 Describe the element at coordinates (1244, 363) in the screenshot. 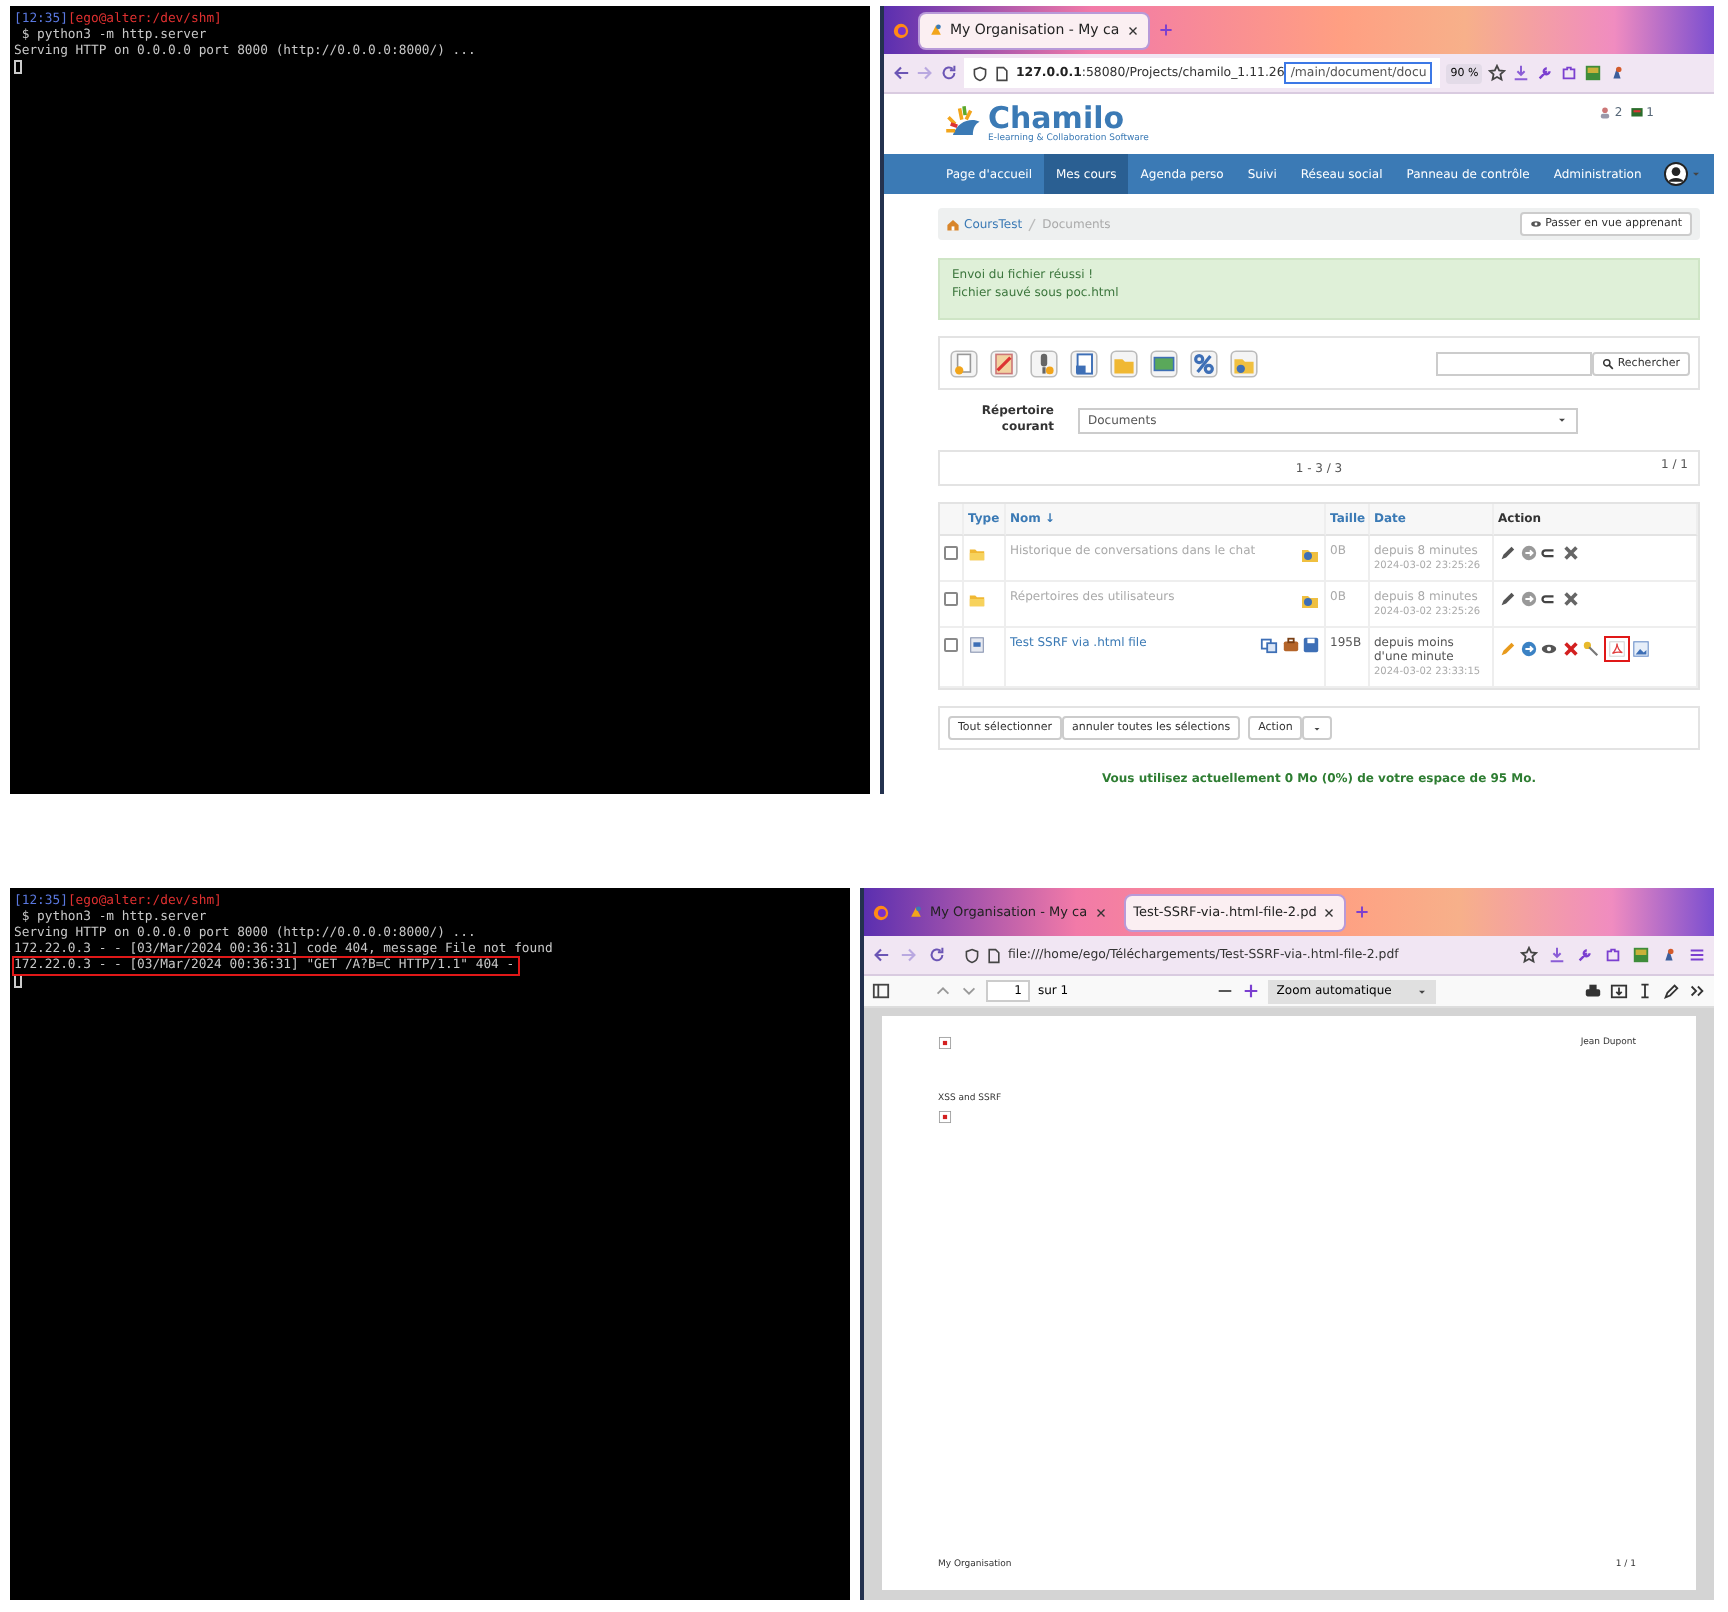

I see `shared-folder-icon` at that location.